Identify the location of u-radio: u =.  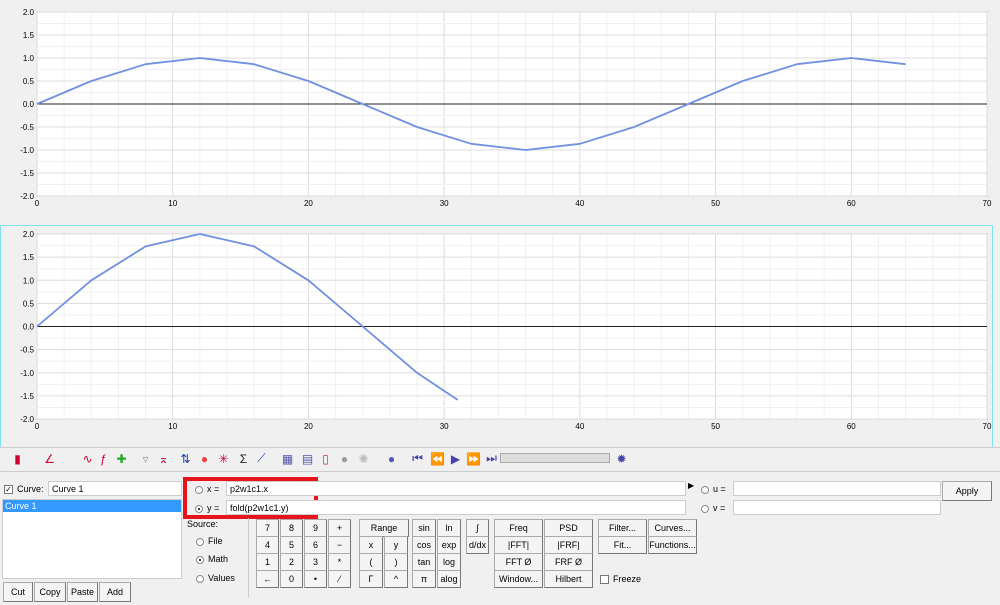
(713, 489).